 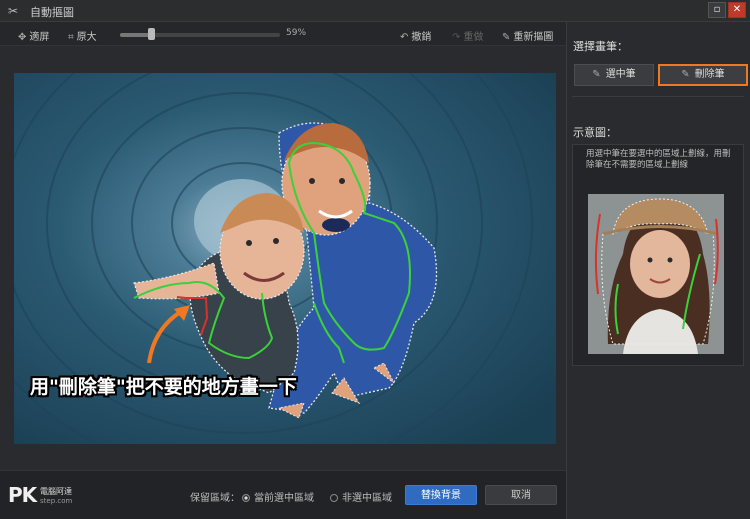 I want to click on title-bar: ✂ 自動摳圖 ▫ ✕, so click(x=375, y=11).